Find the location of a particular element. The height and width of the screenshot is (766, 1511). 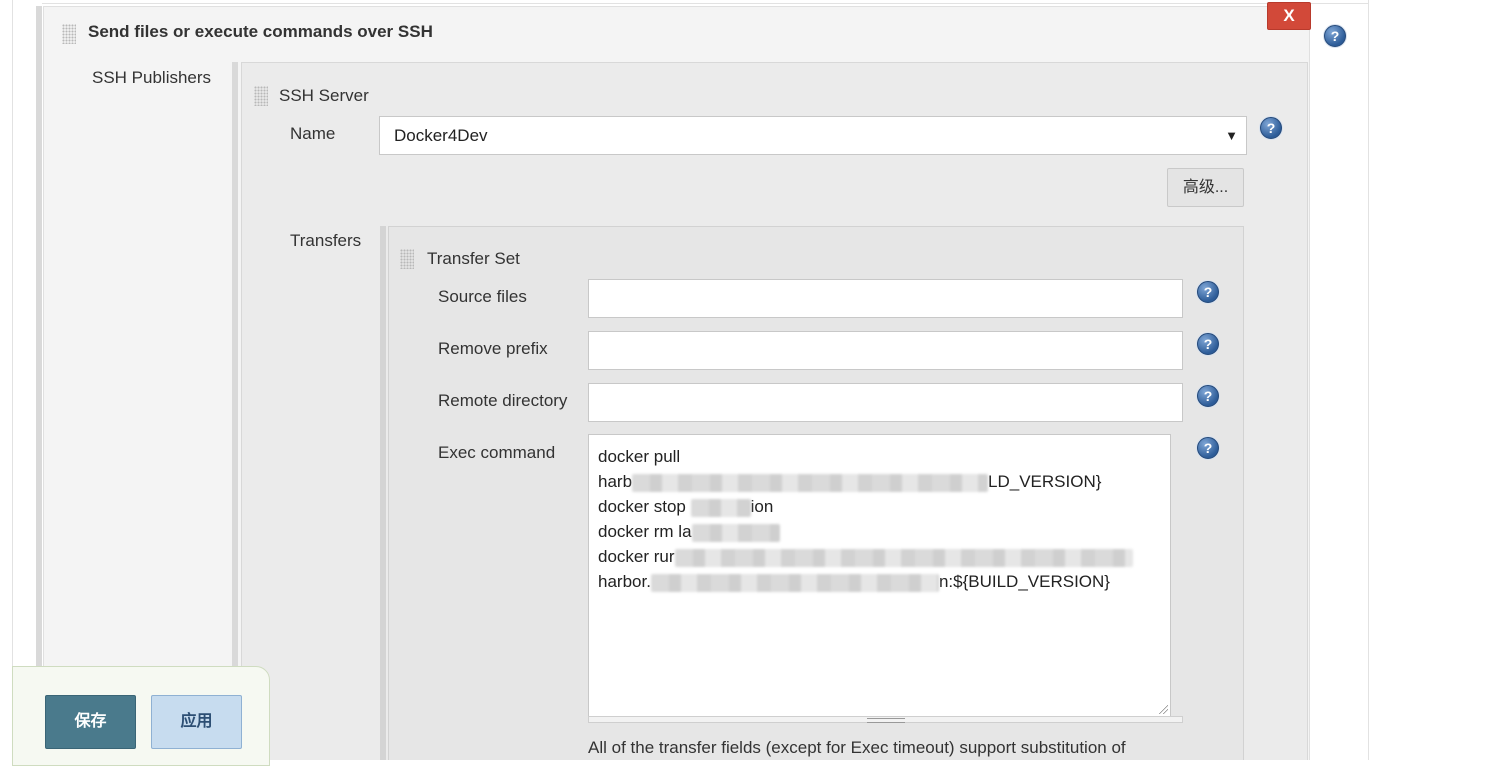

grip-icon is located at coordinates (886, 720).